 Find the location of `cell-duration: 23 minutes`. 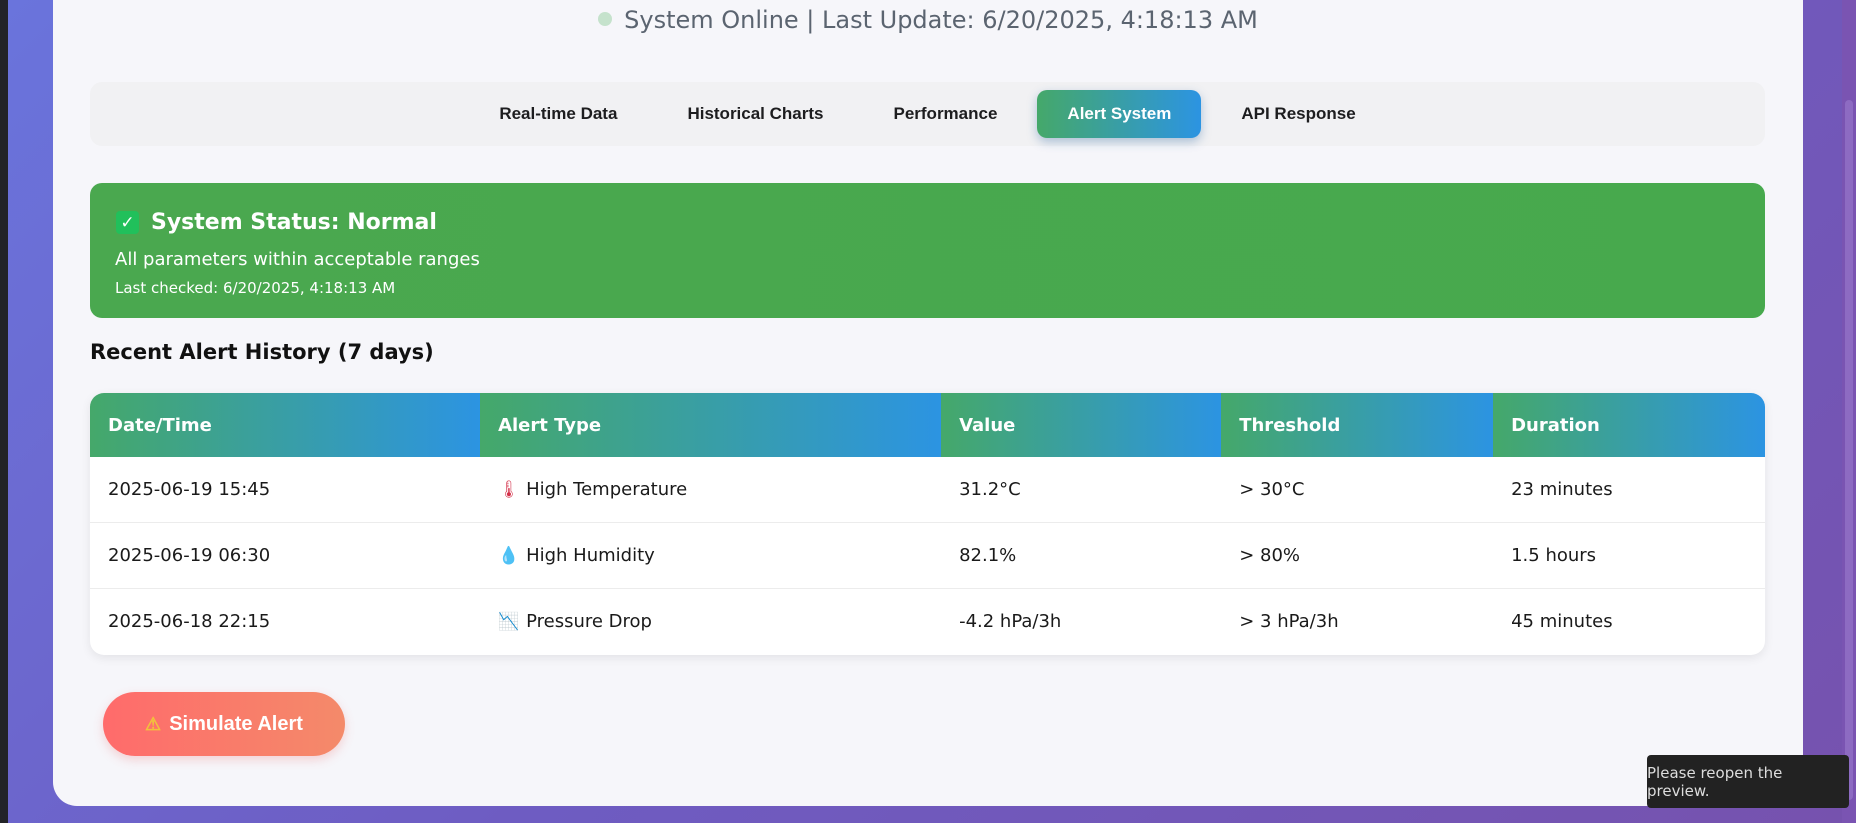

cell-duration: 23 minutes is located at coordinates (1629, 490).